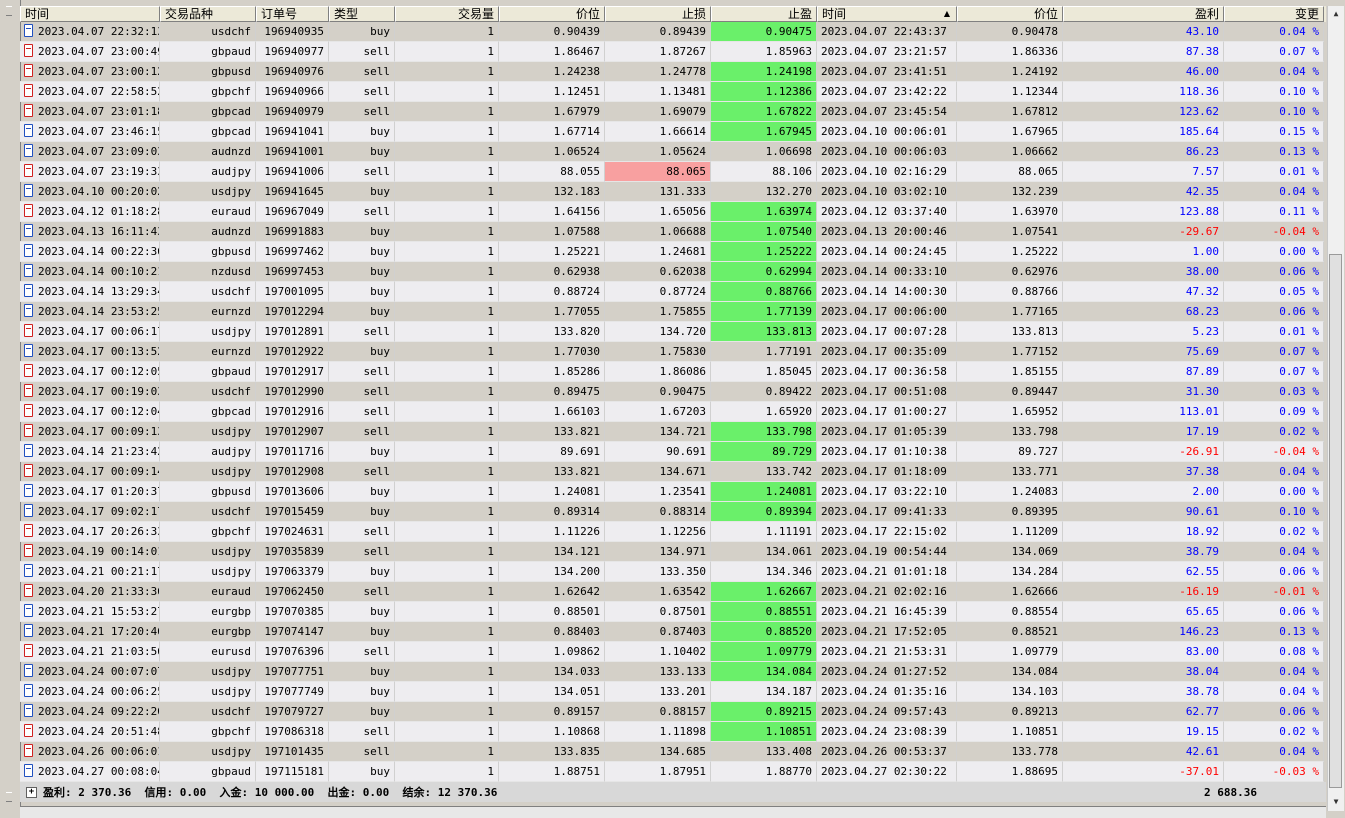 Image resolution: width=1345 pixels, height=818 pixels. I want to click on cell-symbol: usdjpy, so click(208, 572).